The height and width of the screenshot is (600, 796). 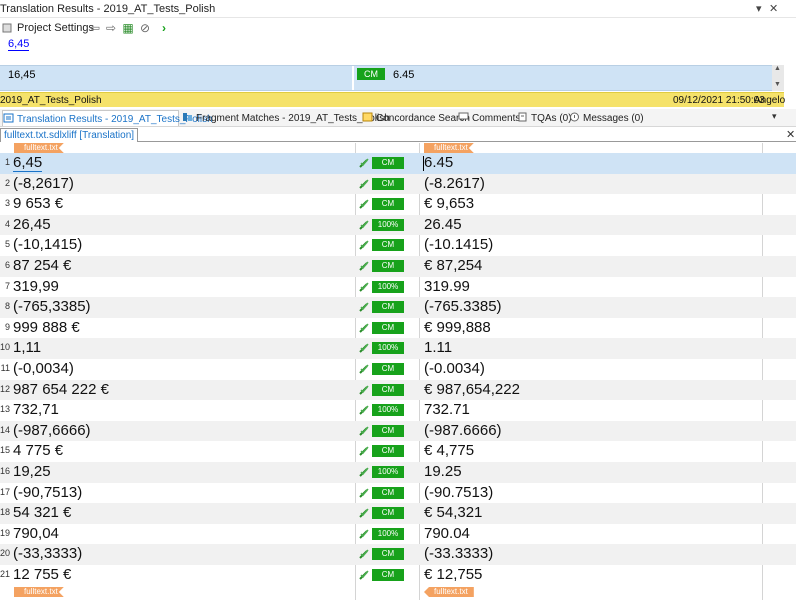 I want to click on project-settings-button: Project Settings, so click(x=55, y=28).